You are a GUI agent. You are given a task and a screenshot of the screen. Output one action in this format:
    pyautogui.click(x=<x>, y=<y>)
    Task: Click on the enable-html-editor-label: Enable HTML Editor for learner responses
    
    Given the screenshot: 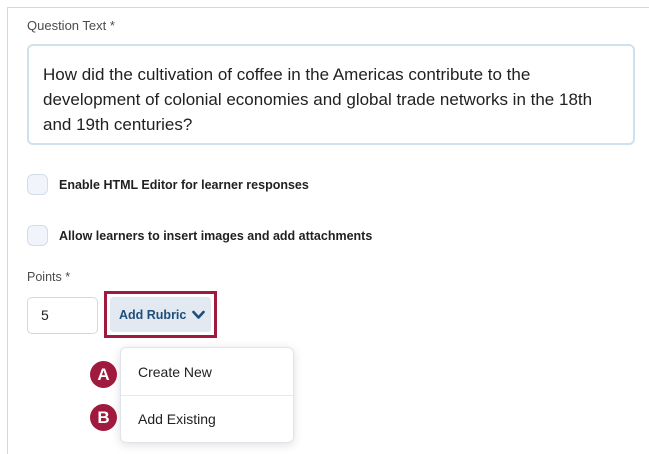 What is the action you would take?
    pyautogui.click(x=184, y=184)
    